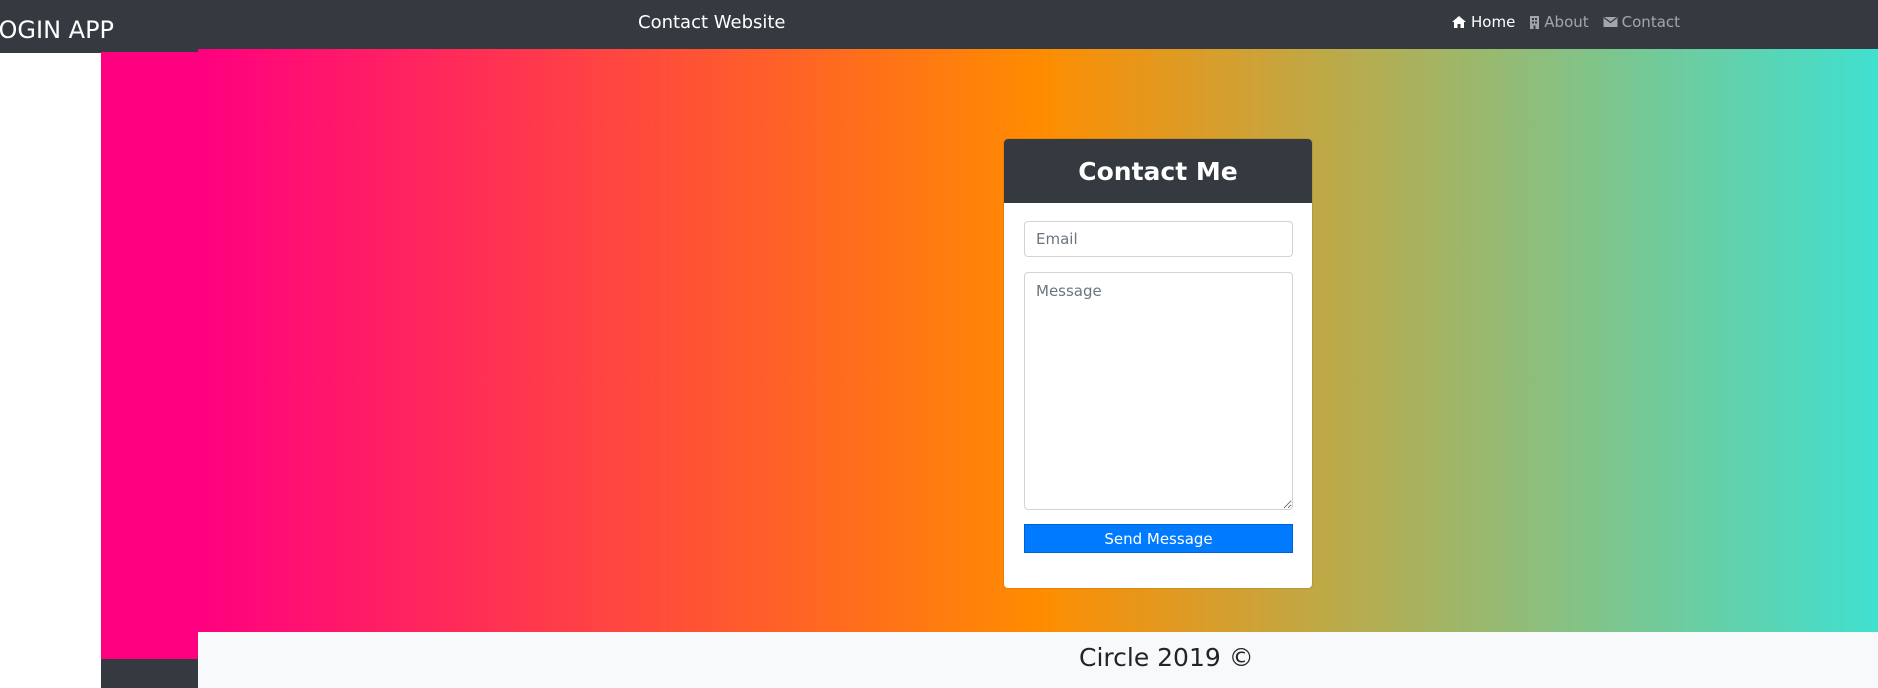 The height and width of the screenshot is (688, 1878). I want to click on nav-link-label: Contact, so click(1651, 22).